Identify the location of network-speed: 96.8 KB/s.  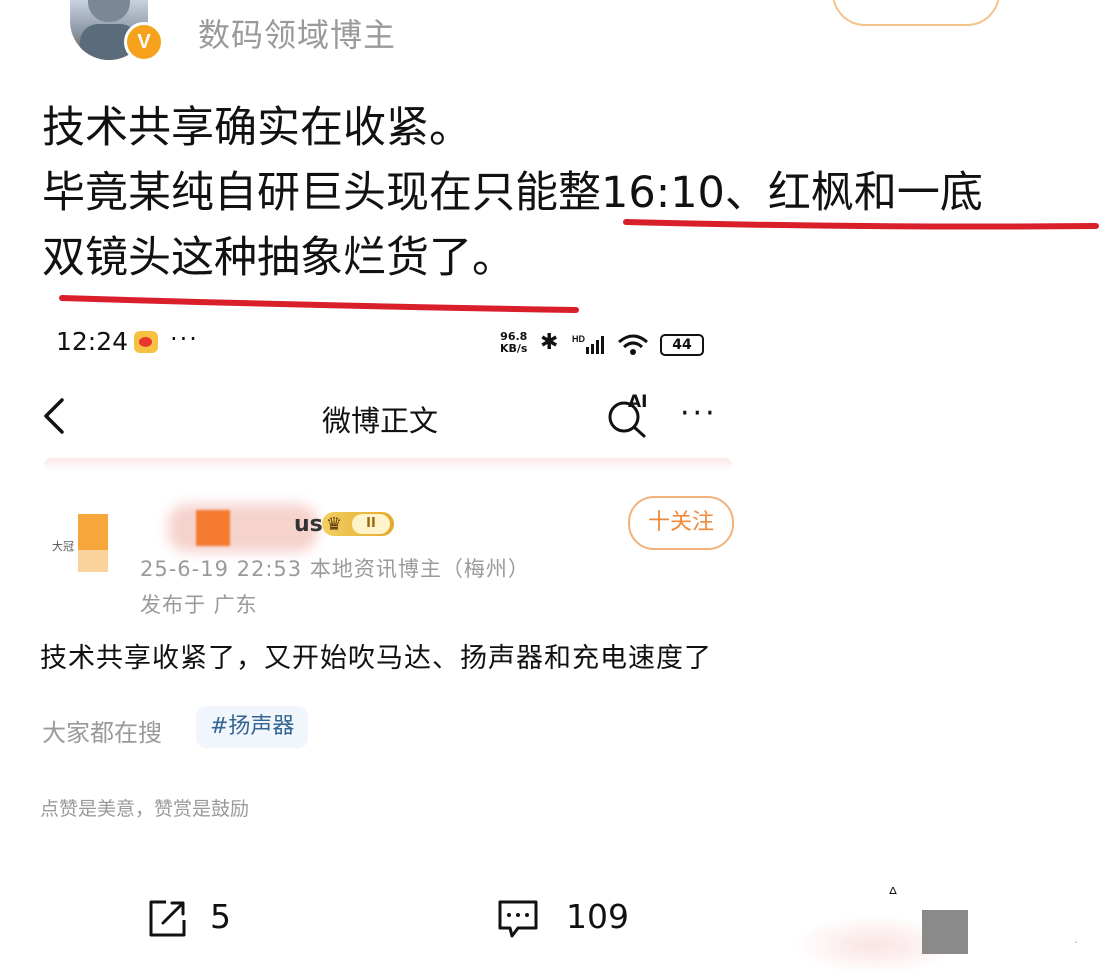
(513, 343).